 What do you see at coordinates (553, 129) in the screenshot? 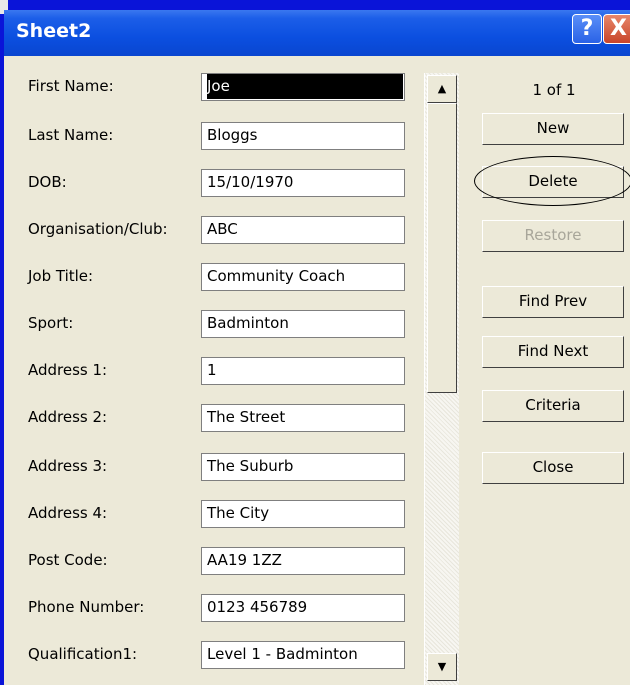
I see `new-button: New` at bounding box center [553, 129].